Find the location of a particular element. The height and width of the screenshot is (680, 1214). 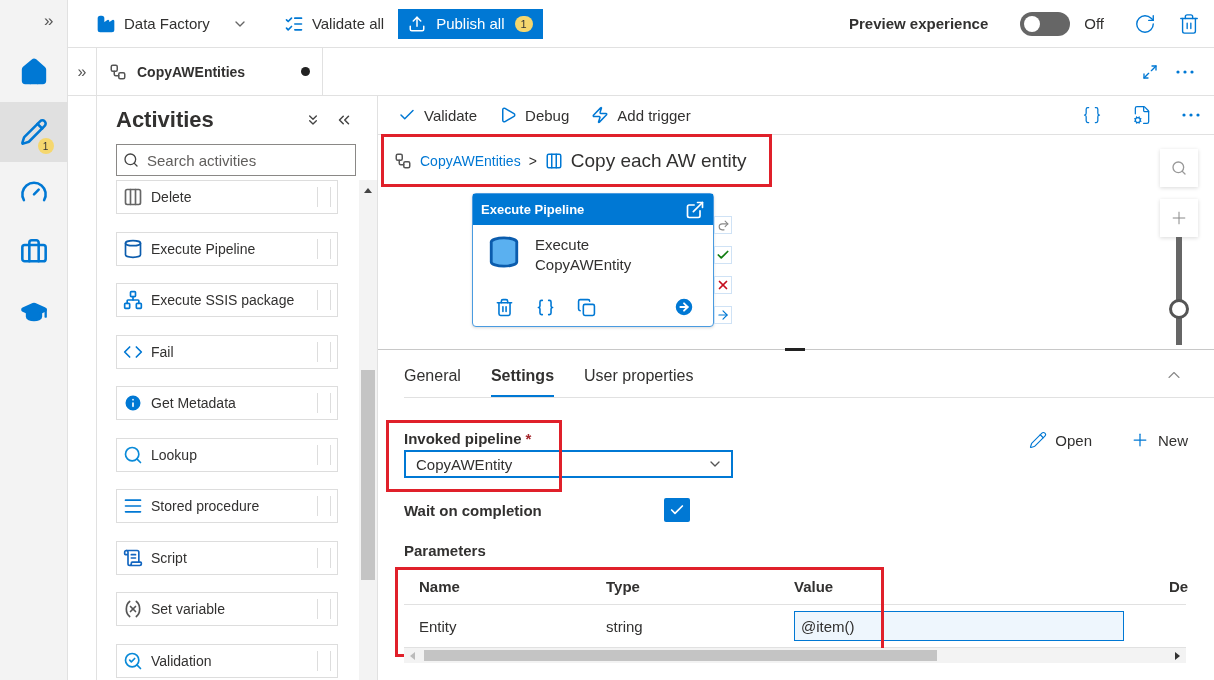

pencil-icon is located at coordinates (1038, 440).